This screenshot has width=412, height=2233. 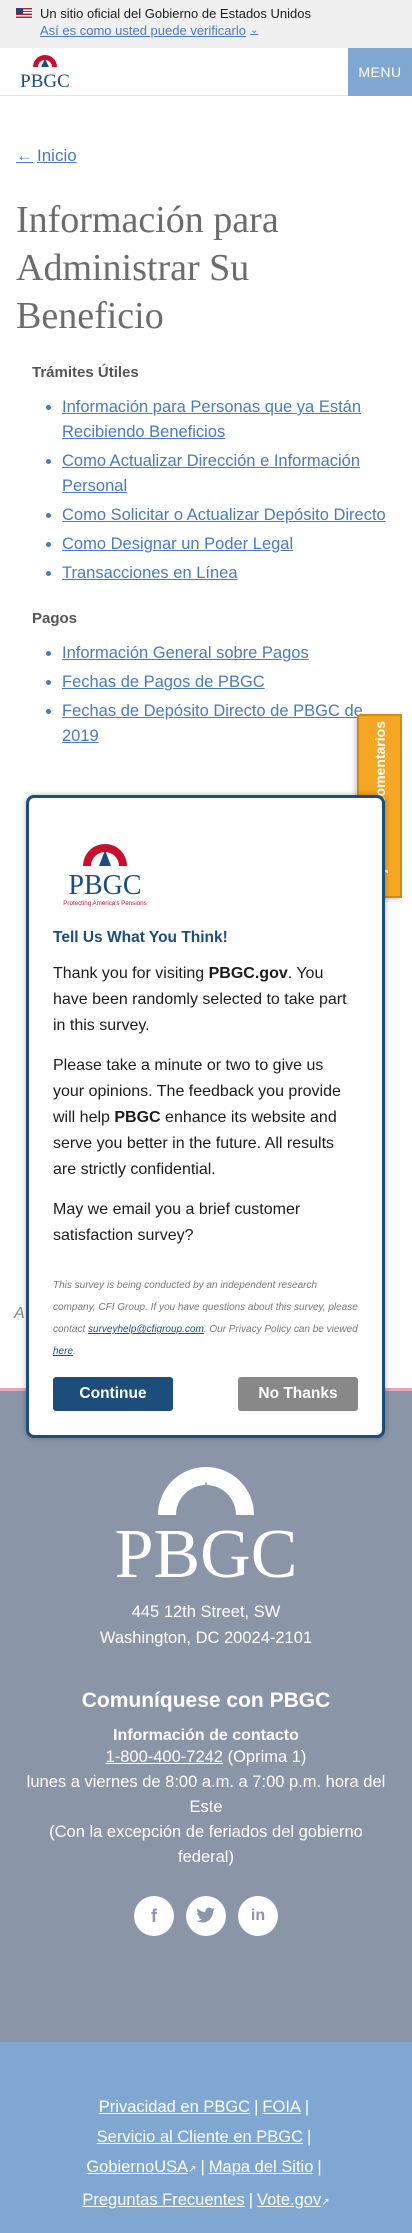 What do you see at coordinates (137, 2167) in the screenshot?
I see `usagov-link: GobiernoUSA` at bounding box center [137, 2167].